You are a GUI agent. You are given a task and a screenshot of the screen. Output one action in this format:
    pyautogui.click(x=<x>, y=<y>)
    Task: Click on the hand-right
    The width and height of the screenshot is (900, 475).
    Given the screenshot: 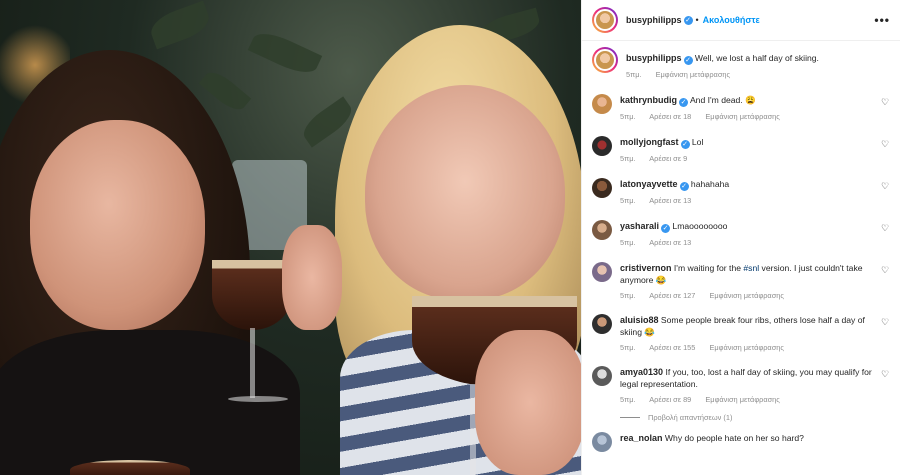 What is the action you would take?
    pyautogui.click(x=528, y=402)
    